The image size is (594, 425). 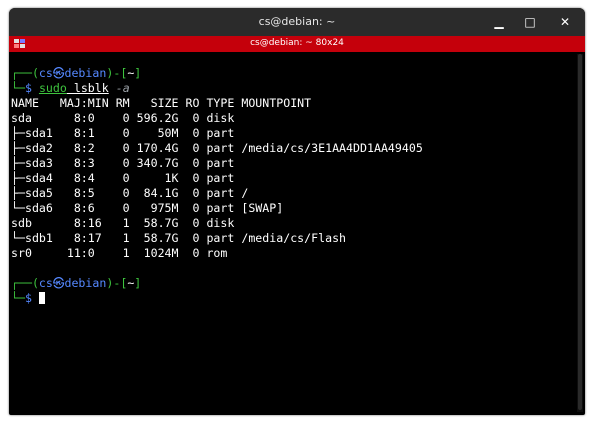 What do you see at coordinates (41, 298) in the screenshot?
I see `text-cursor` at bounding box center [41, 298].